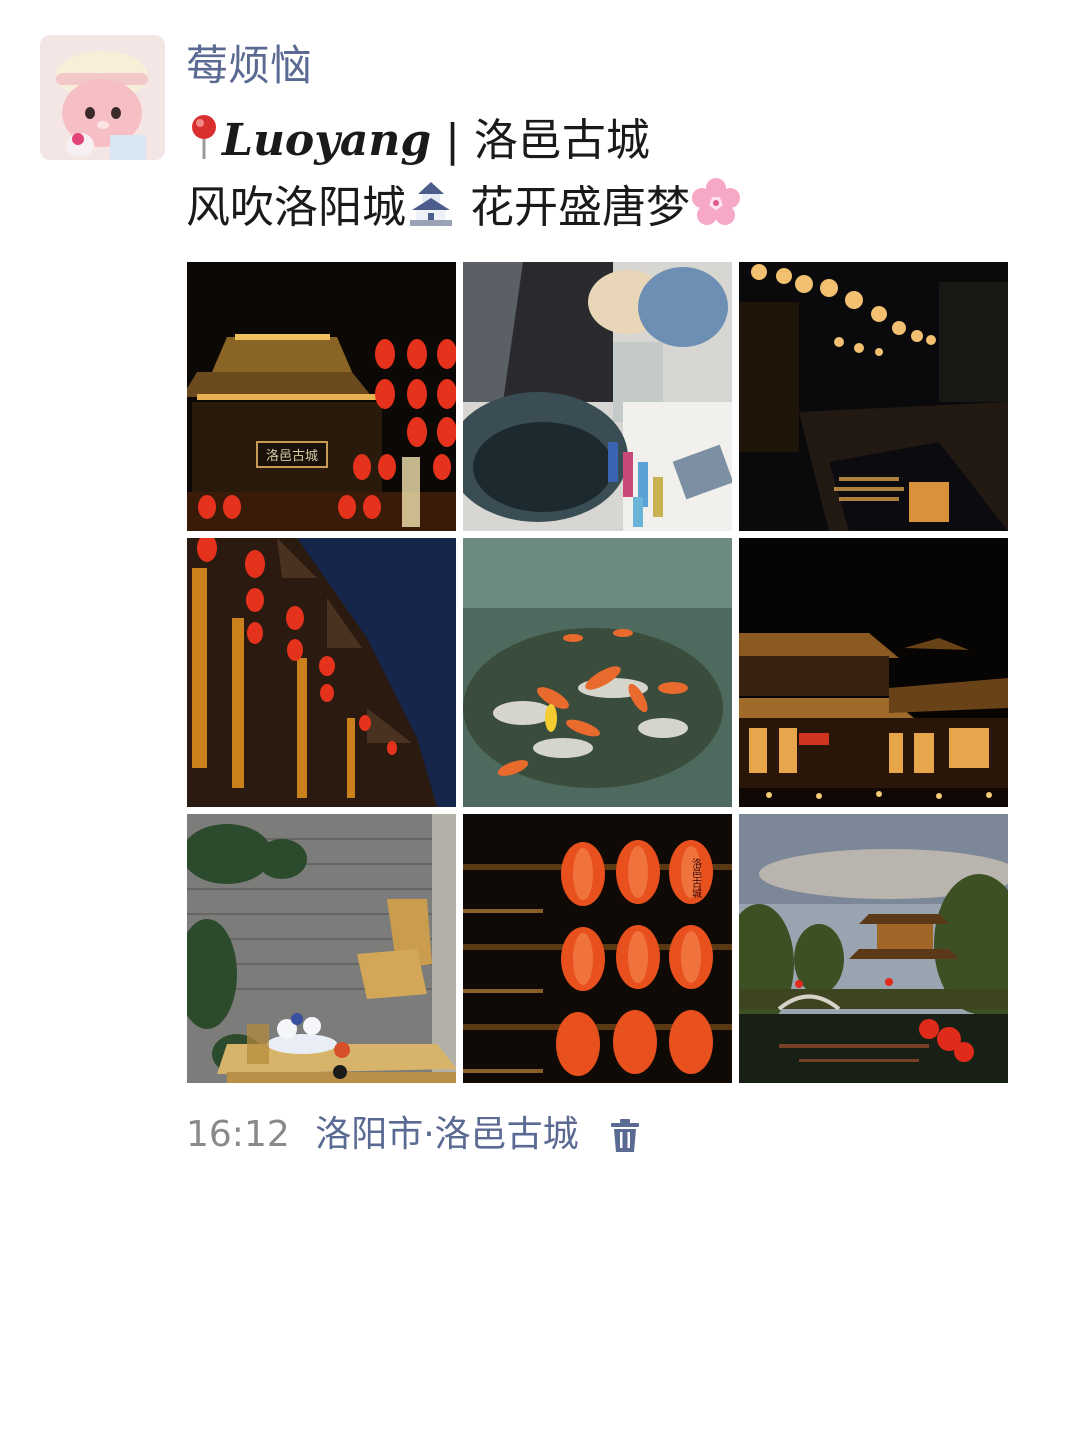  I want to click on photo-teahouse-table, so click(321, 948).